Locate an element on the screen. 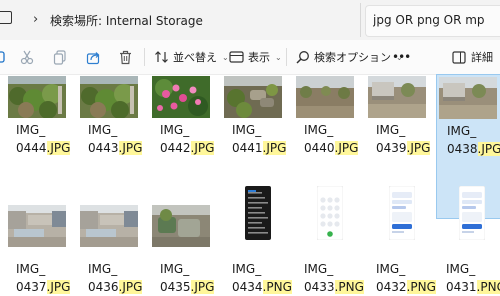 The image size is (500, 296). file-name: IMG_ 0442.JPG is located at coordinates (187, 139).